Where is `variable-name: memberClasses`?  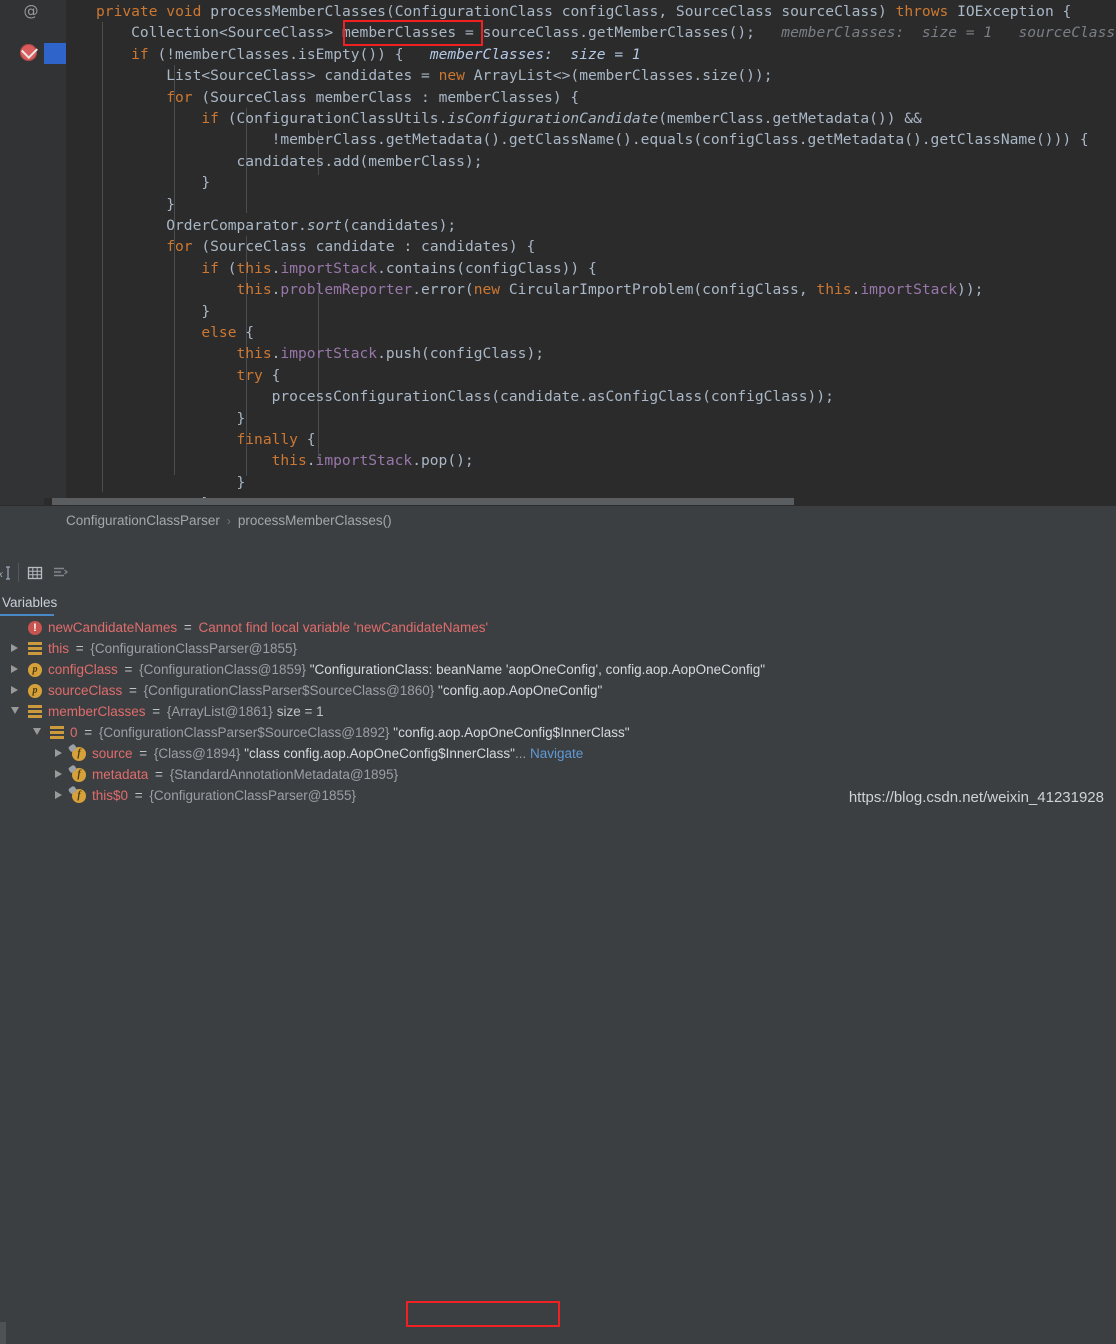 variable-name: memberClasses is located at coordinates (97, 711).